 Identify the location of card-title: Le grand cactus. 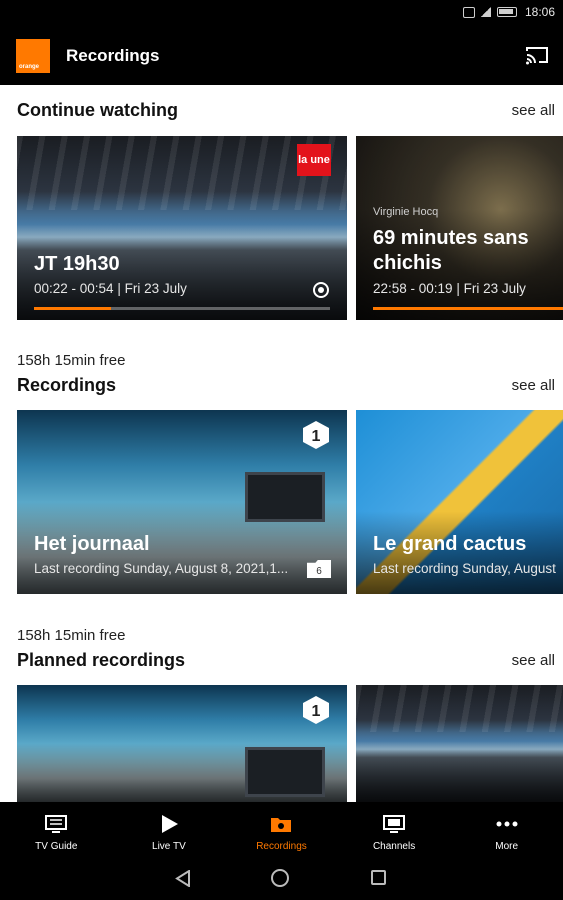
(450, 544).